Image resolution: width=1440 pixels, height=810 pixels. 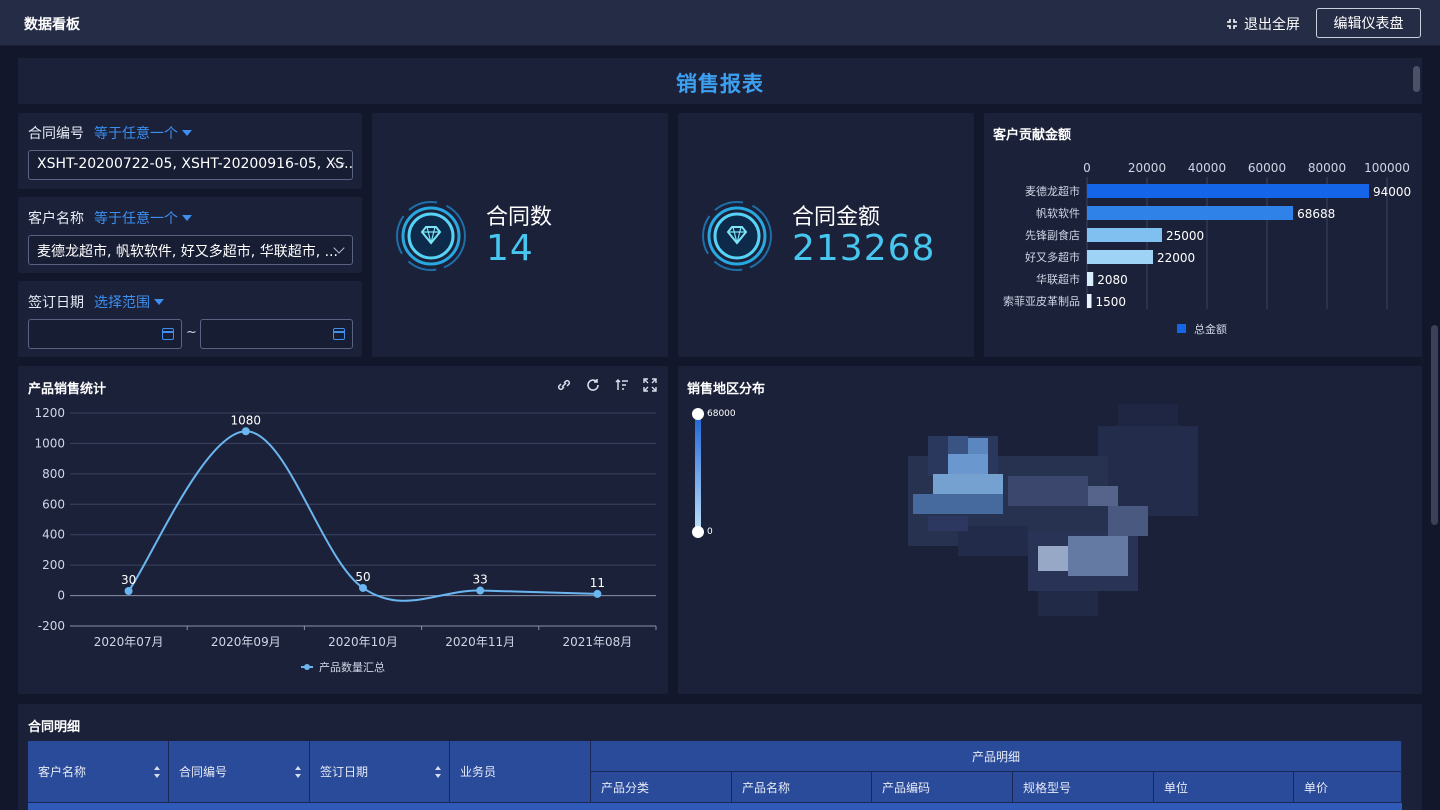 I want to click on data-label: 33, so click(x=480, y=580).